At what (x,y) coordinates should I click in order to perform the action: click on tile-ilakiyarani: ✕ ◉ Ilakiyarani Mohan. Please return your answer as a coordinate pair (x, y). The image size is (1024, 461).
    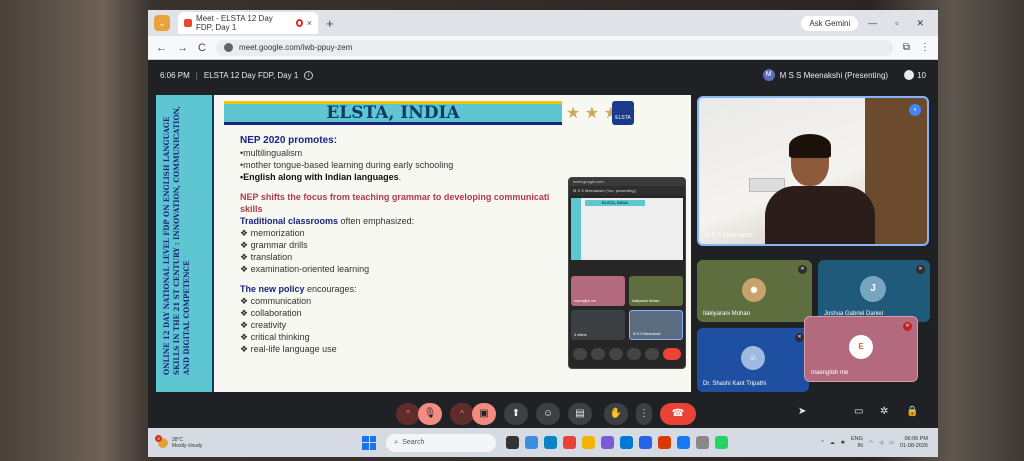
    Looking at the image, I should click on (754, 291).